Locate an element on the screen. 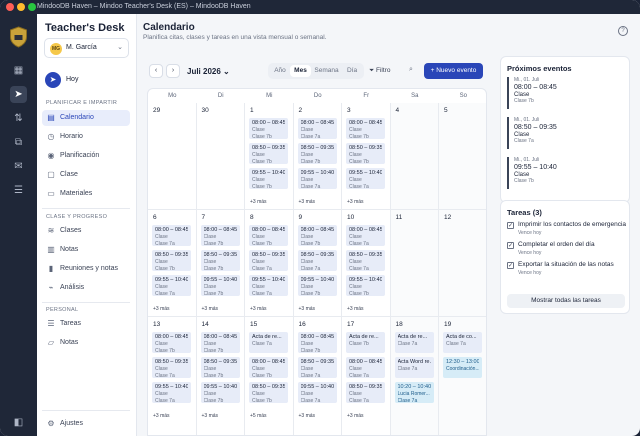 This screenshot has height=436, width=640. new-event-button: + Nuevo evento is located at coordinates (453, 71).